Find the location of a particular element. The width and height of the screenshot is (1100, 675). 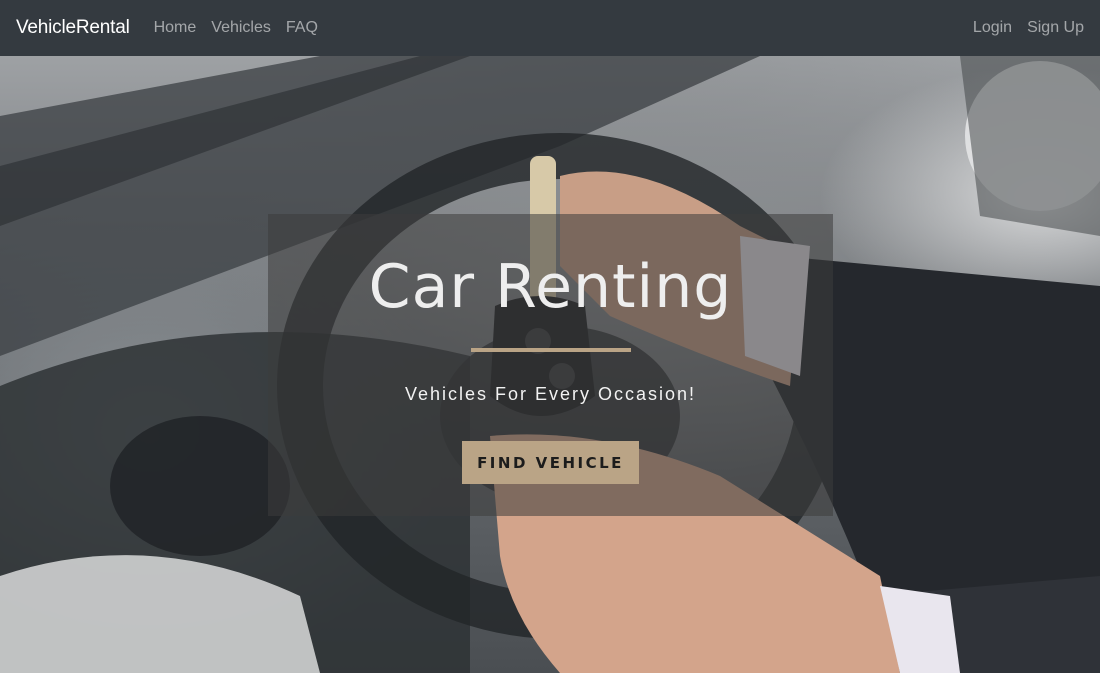

hero-subtitle: Vehicles For Every Occasion! is located at coordinates (550, 394).